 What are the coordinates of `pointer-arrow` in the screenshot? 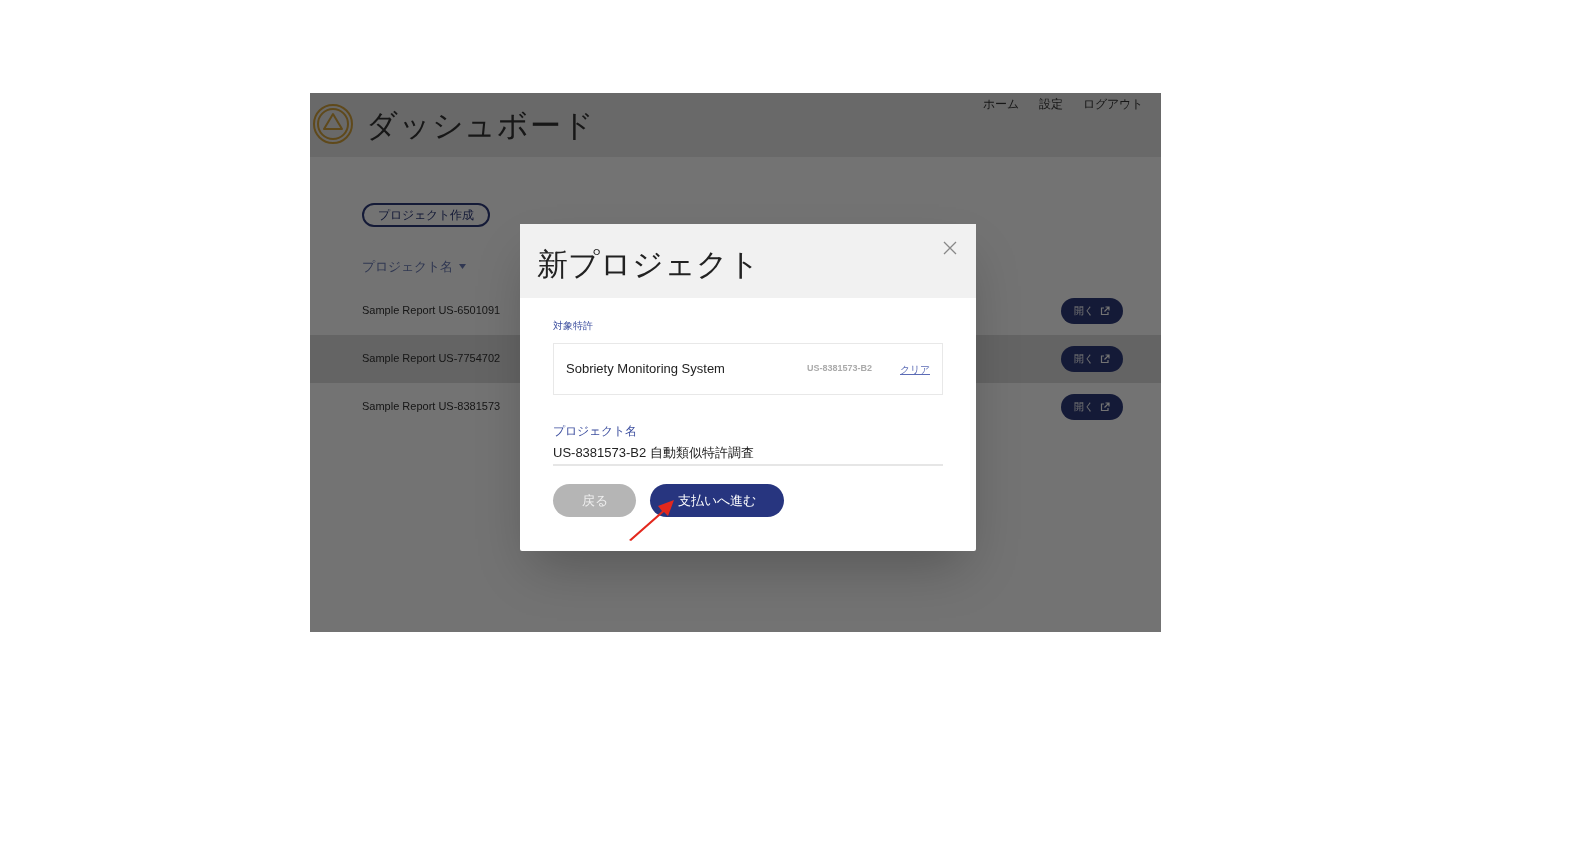 It's located at (652, 520).